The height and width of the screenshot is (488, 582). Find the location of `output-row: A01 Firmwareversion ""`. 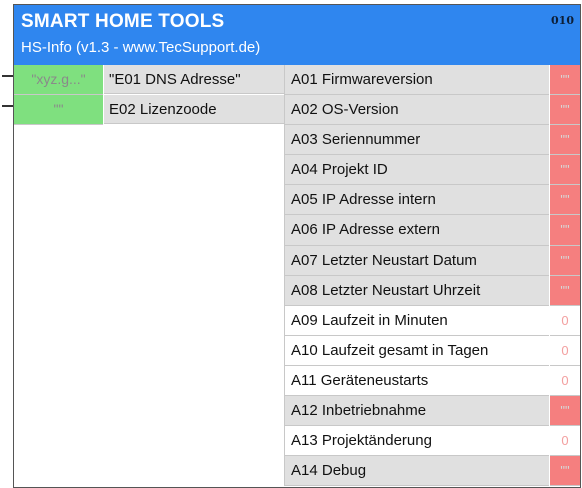

output-row: A01 Firmwareversion "" is located at coordinates (432, 80).